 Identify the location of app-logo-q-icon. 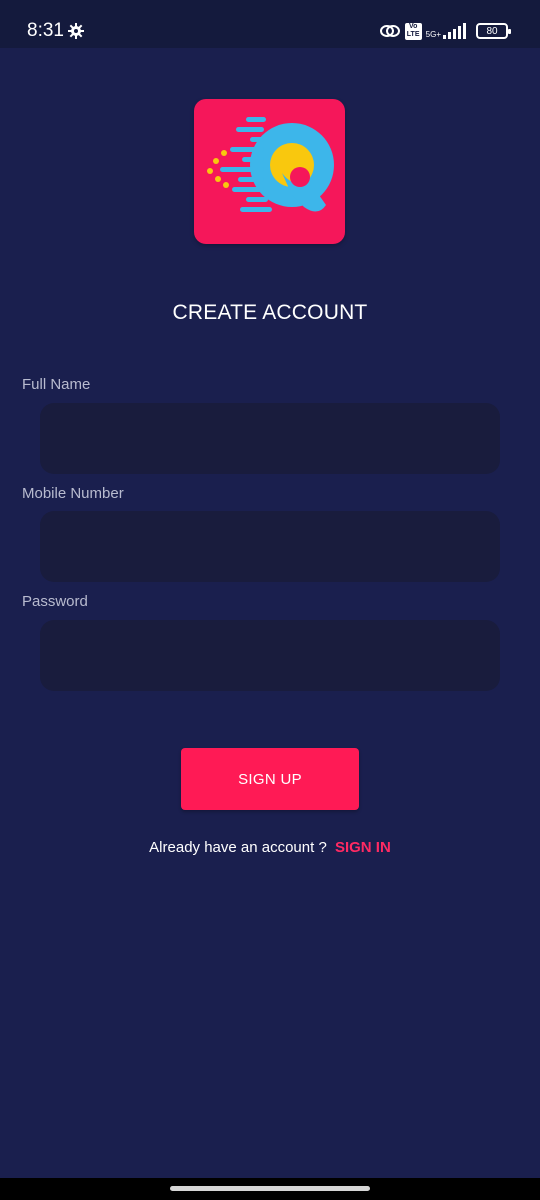
(270, 164).